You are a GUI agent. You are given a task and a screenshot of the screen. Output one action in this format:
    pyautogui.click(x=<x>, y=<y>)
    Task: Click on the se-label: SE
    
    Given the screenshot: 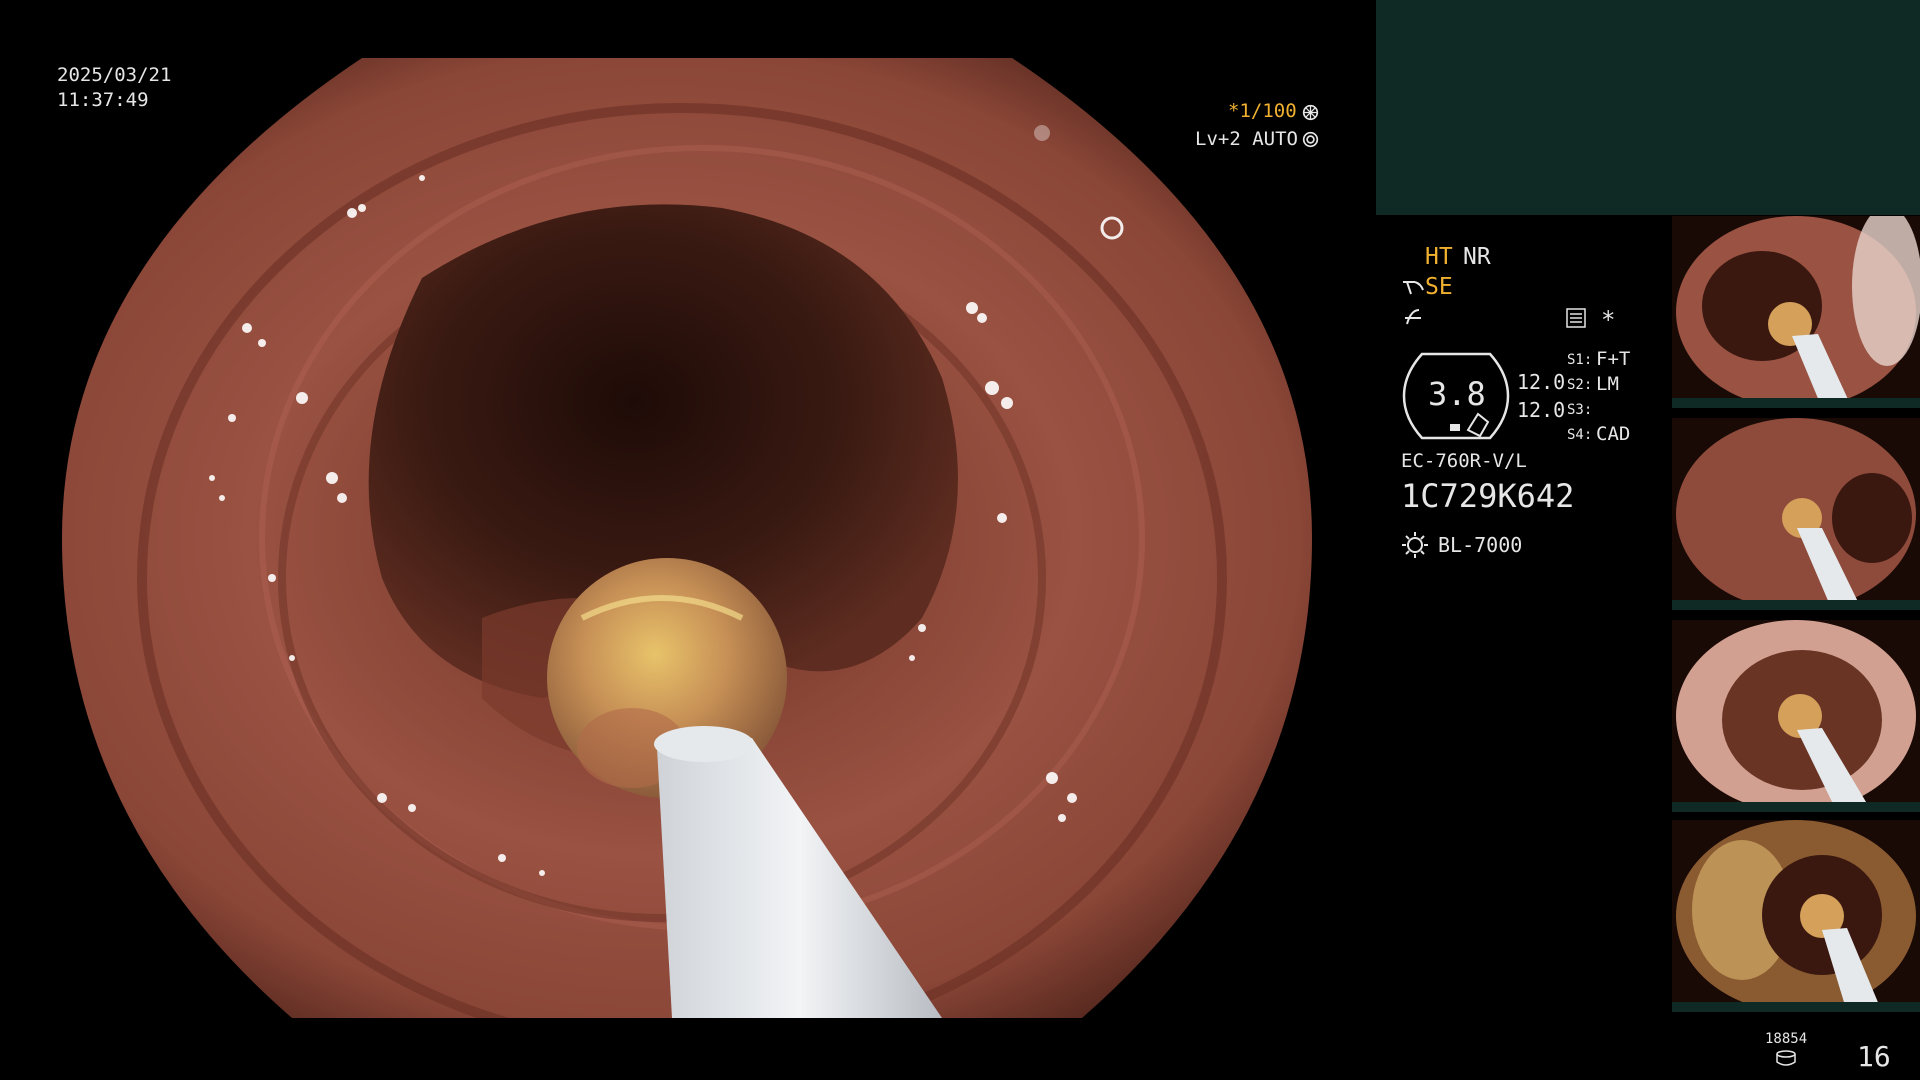 What is the action you would take?
    pyautogui.click(x=1439, y=287)
    